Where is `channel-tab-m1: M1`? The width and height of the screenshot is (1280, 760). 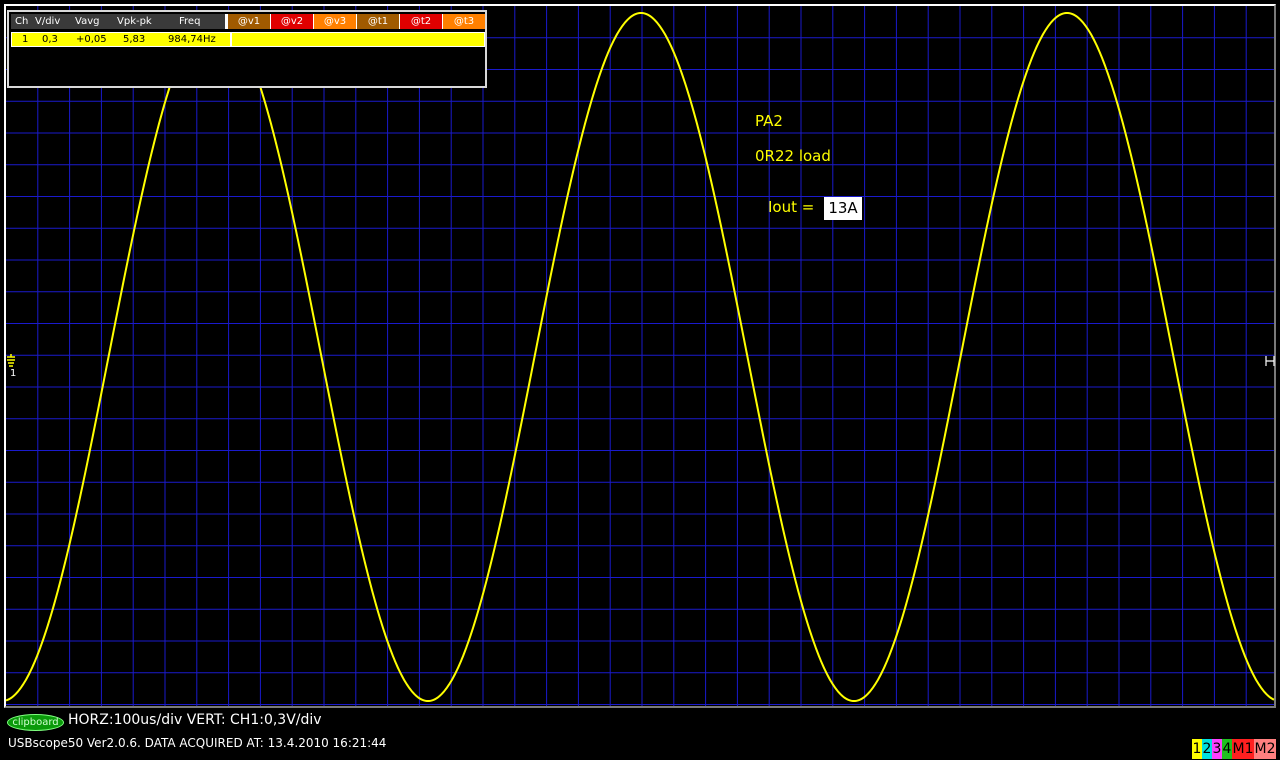
channel-tab-m1: M1 is located at coordinates (1243, 749).